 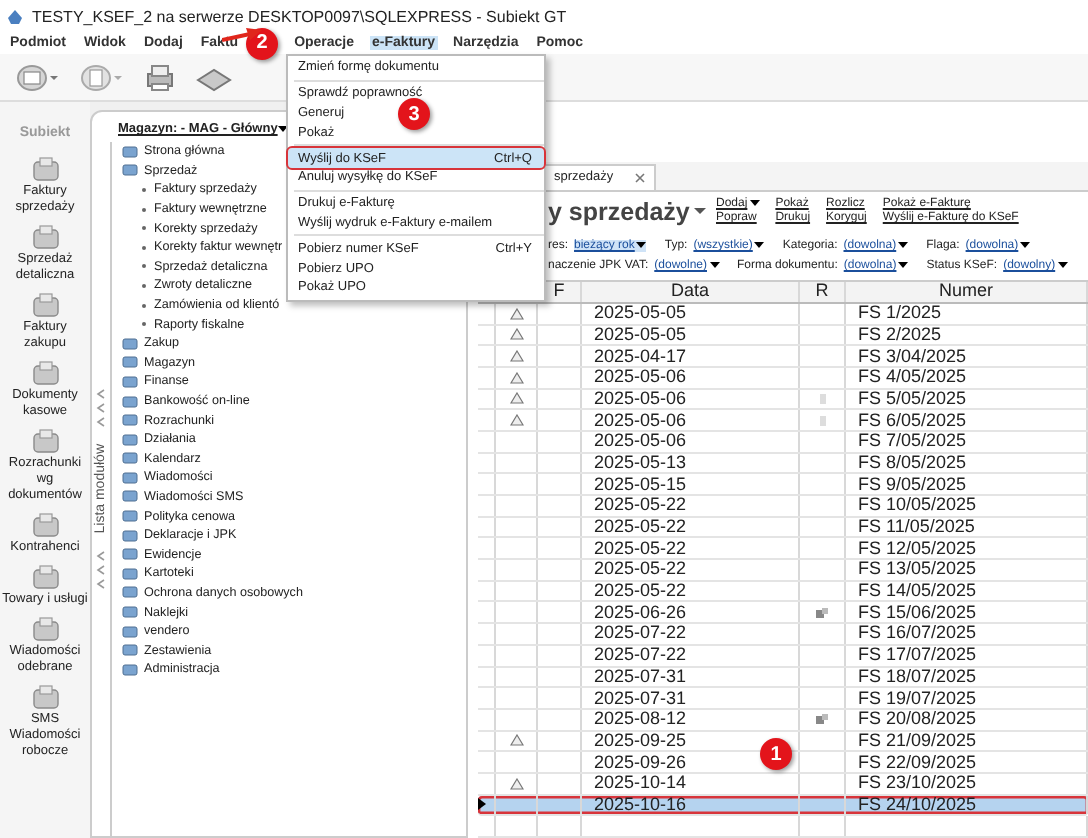 I want to click on table-cell: 2025-10-16, so click(x=691, y=805).